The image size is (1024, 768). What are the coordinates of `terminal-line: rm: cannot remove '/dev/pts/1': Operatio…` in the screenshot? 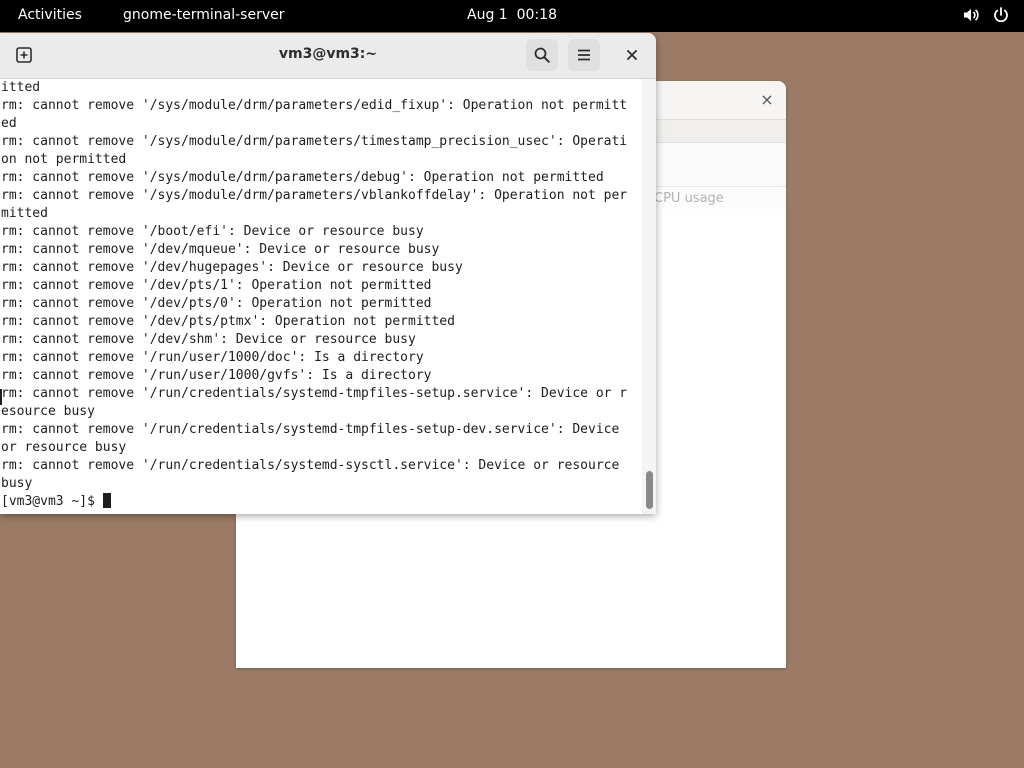 It's located at (216, 285).